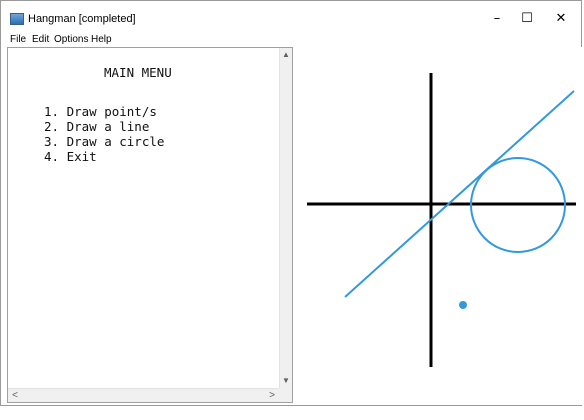 This screenshot has height=420, width=584. Describe the element at coordinates (97, 126) in the screenshot. I see `menu-option-draw-line: 2. Draw a line` at that location.